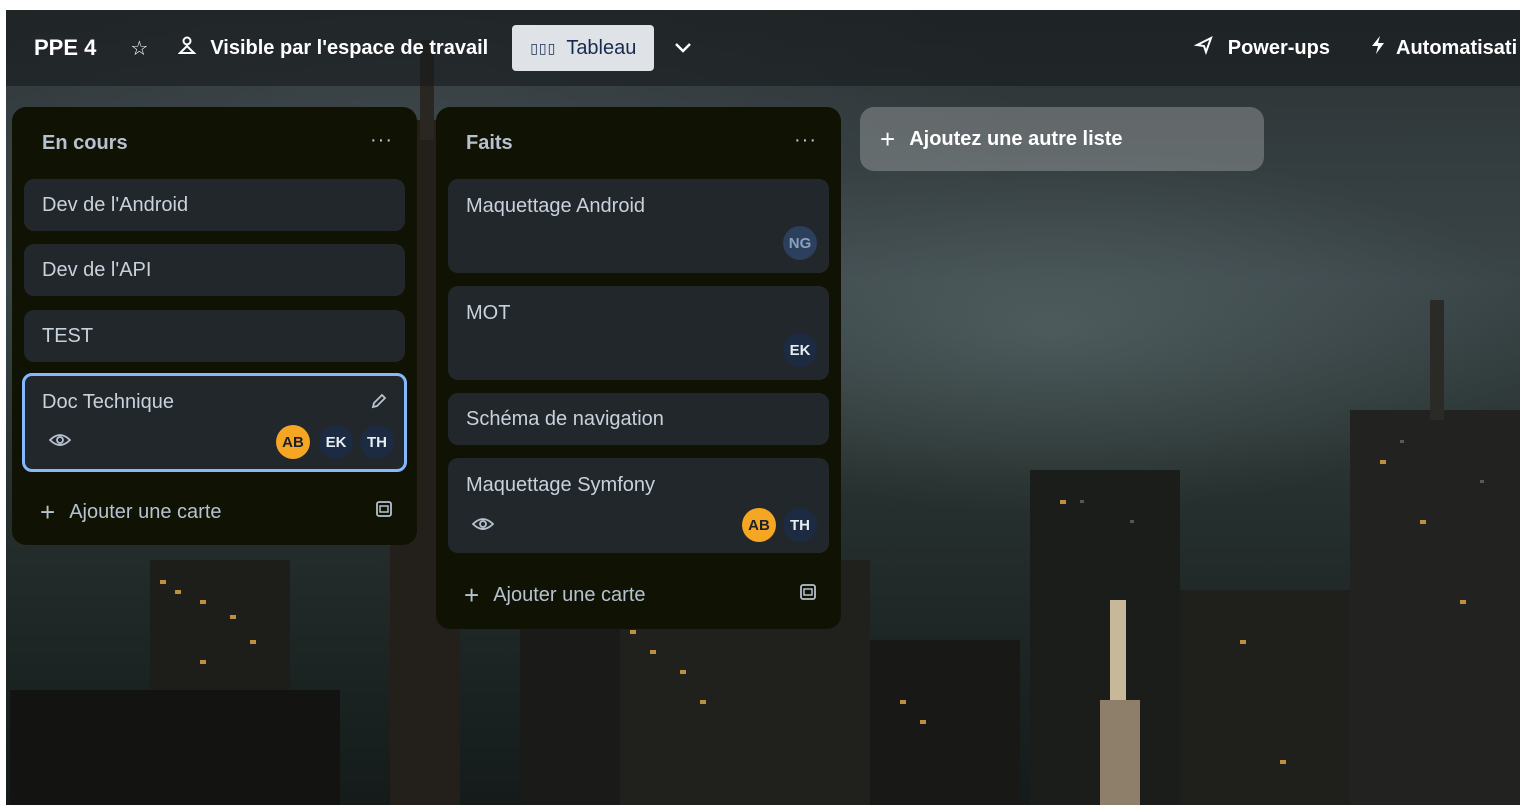 Image resolution: width=1520 pixels, height=805 pixels. Describe the element at coordinates (108, 402) in the screenshot. I see `card-title: Doc Technique` at that location.